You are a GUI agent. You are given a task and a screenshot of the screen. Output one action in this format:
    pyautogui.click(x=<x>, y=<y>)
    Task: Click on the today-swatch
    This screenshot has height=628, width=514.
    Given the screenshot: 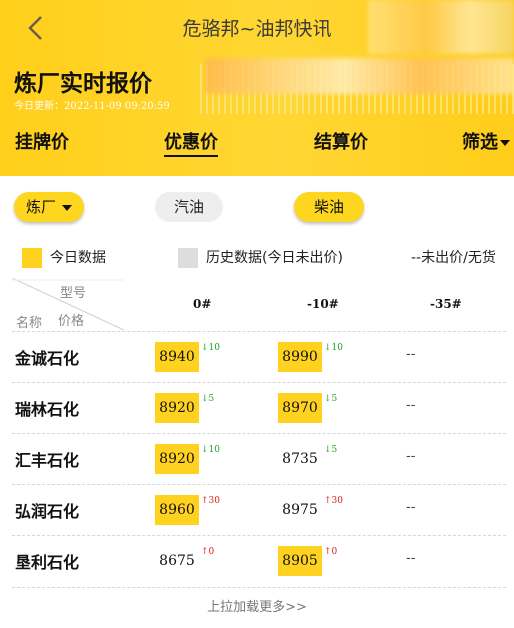 What is the action you would take?
    pyautogui.click(x=32, y=258)
    